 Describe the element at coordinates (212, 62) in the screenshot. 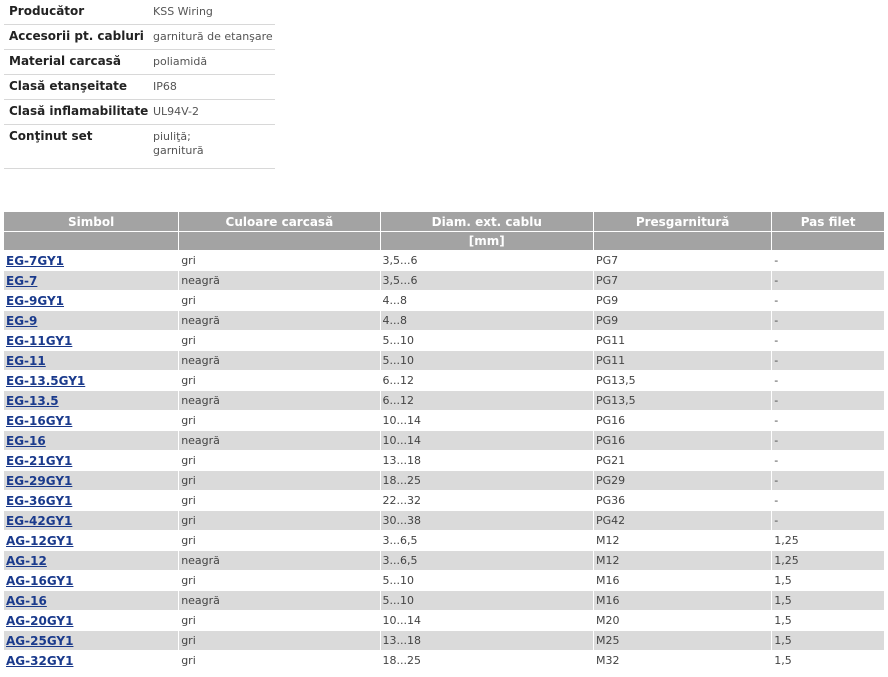

I see `spec-value: poliamidă` at that location.